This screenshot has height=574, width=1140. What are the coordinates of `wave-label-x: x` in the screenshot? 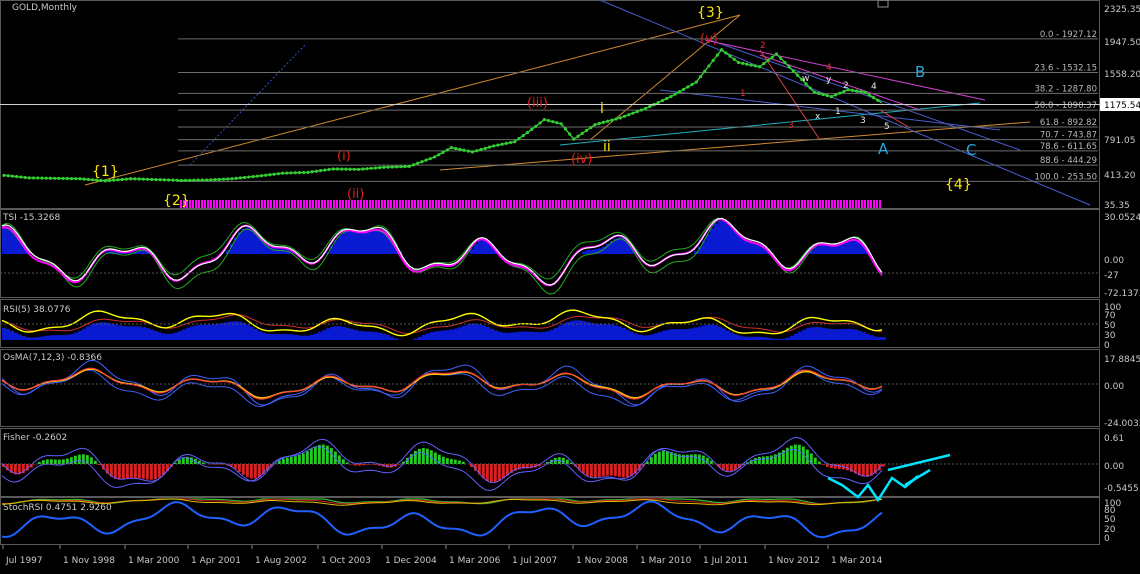 It's located at (818, 117).